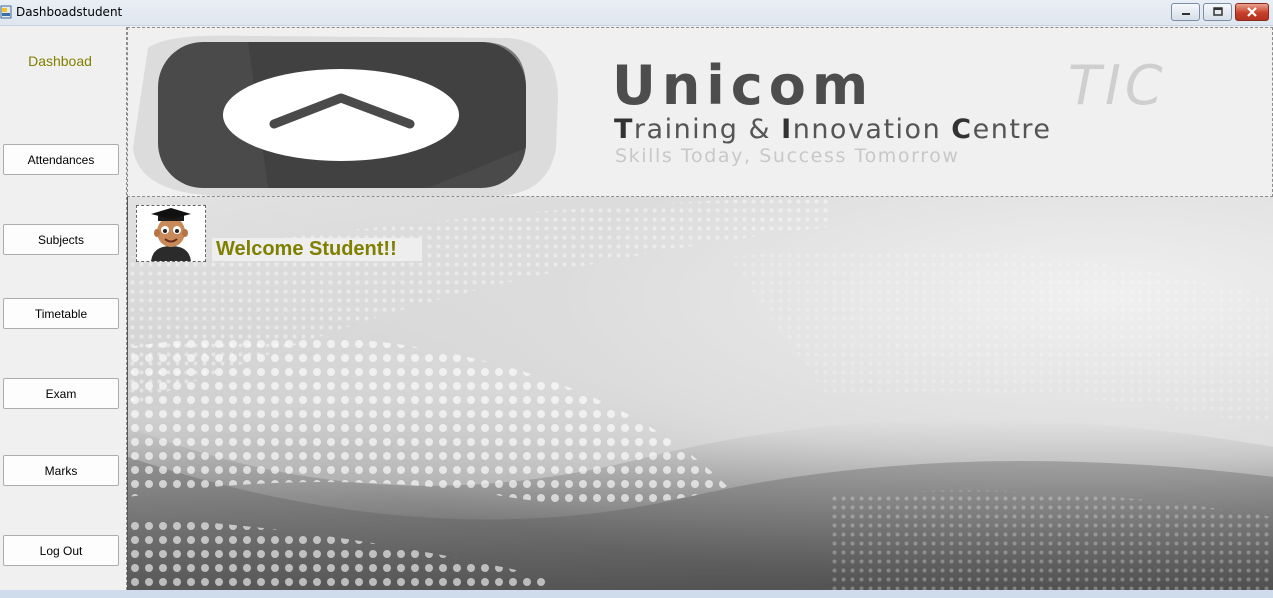 The height and width of the screenshot is (598, 1273). I want to click on exam-button: Exam, so click(61, 393).